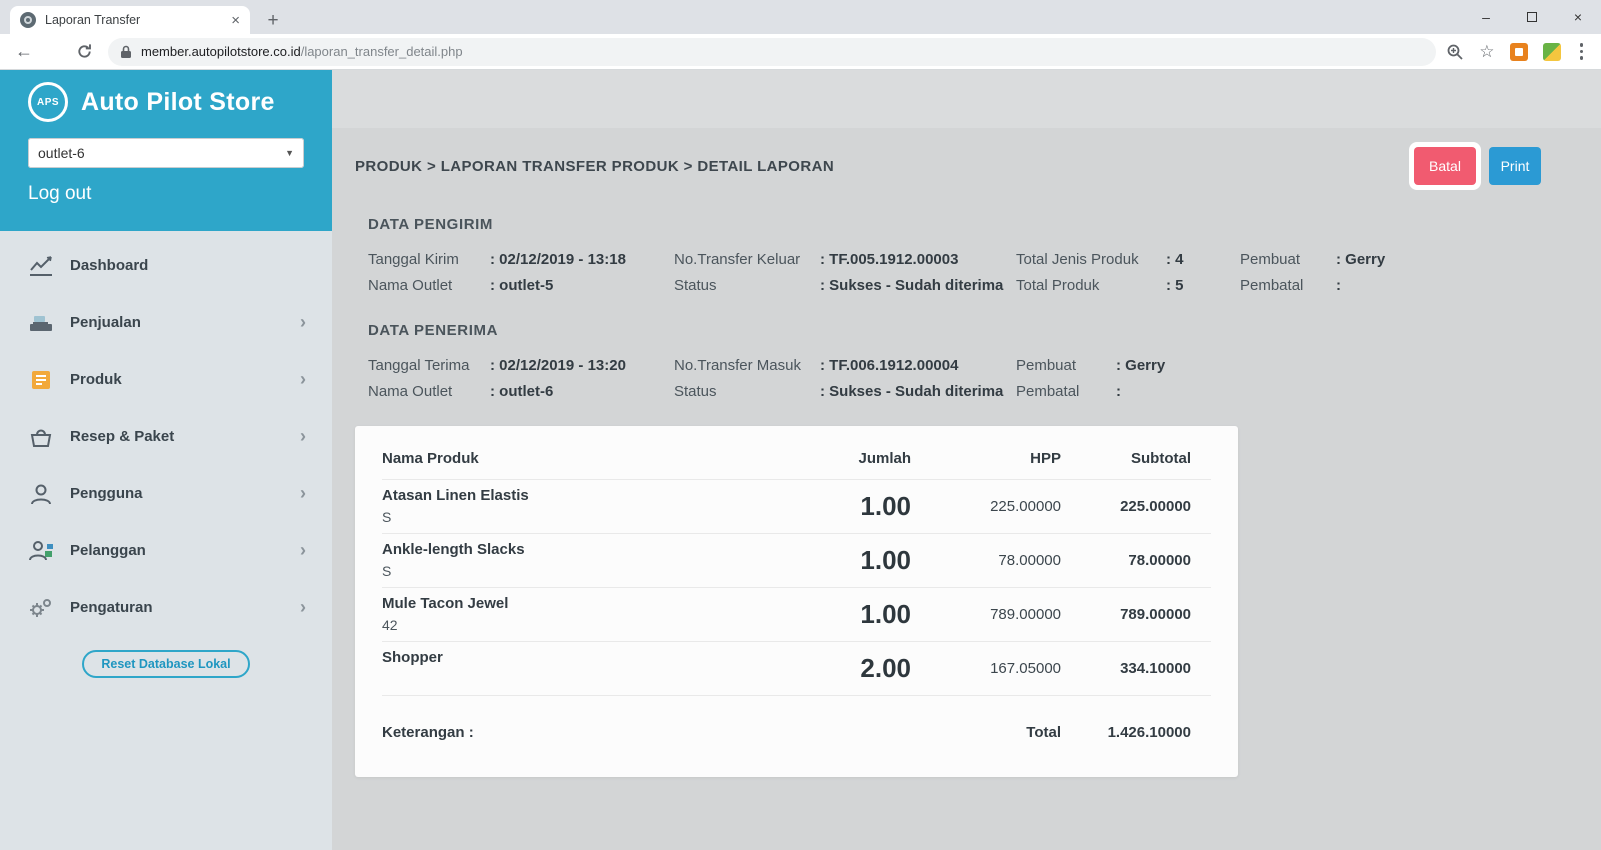  Describe the element at coordinates (428, 732) in the screenshot. I see `keterangan-label: Keterangan :` at that location.